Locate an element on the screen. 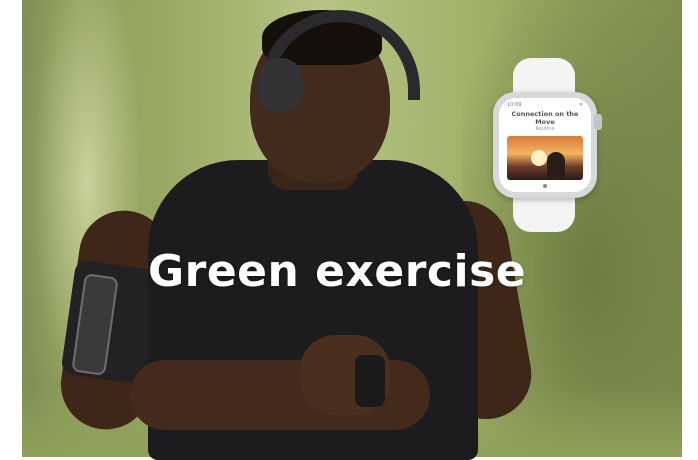 This screenshot has height=460, width=698. wrist-smartwatch is located at coordinates (370, 381).